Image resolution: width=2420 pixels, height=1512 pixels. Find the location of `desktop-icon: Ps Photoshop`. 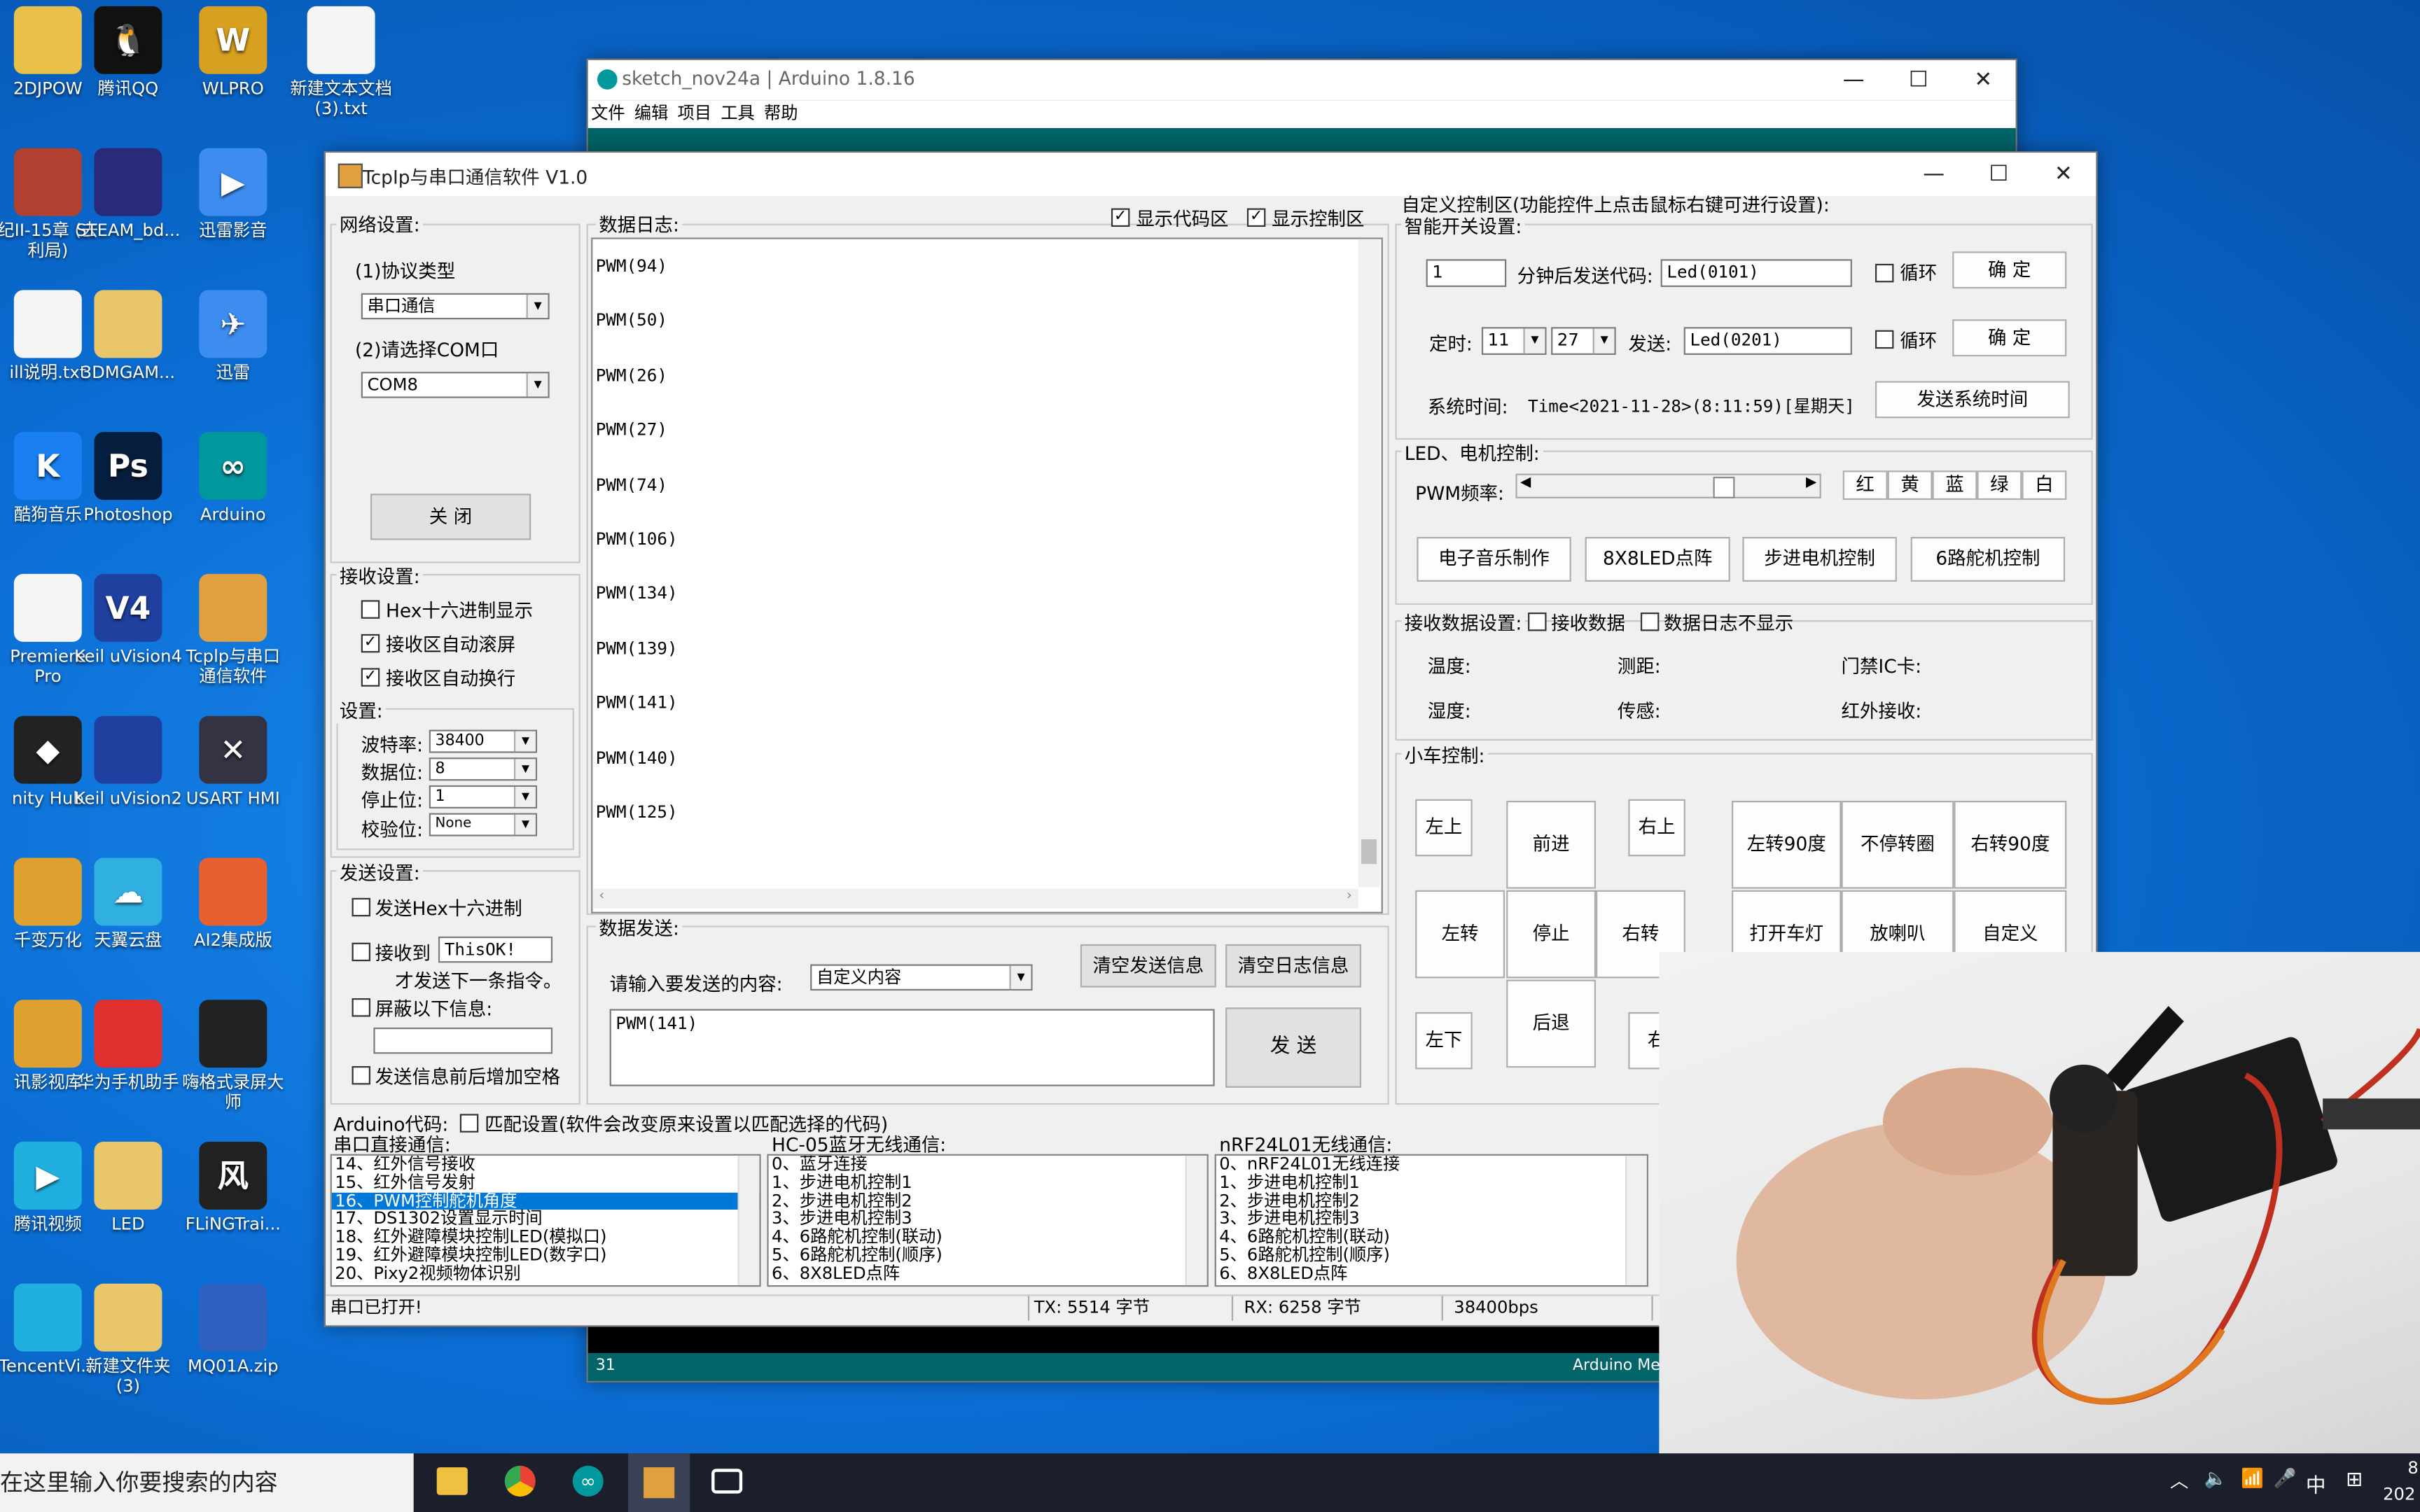

desktop-icon: Ps Photoshop is located at coordinates (128, 478).